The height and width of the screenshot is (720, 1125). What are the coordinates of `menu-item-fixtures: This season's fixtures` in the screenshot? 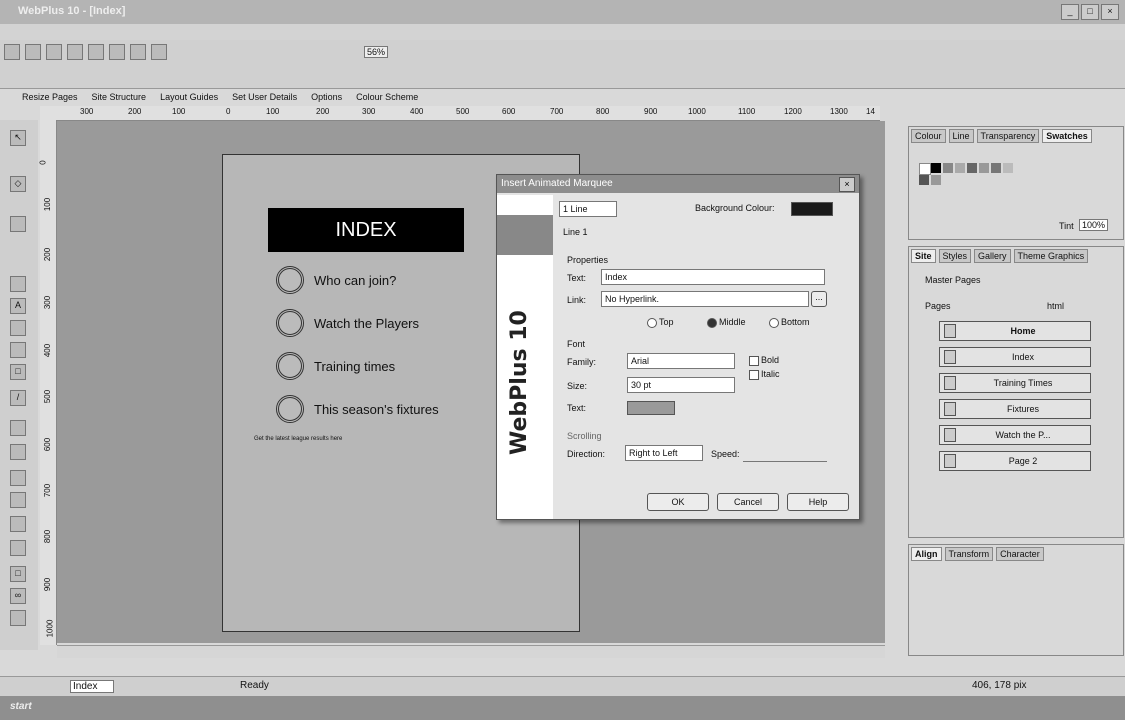 It's located at (357, 409).